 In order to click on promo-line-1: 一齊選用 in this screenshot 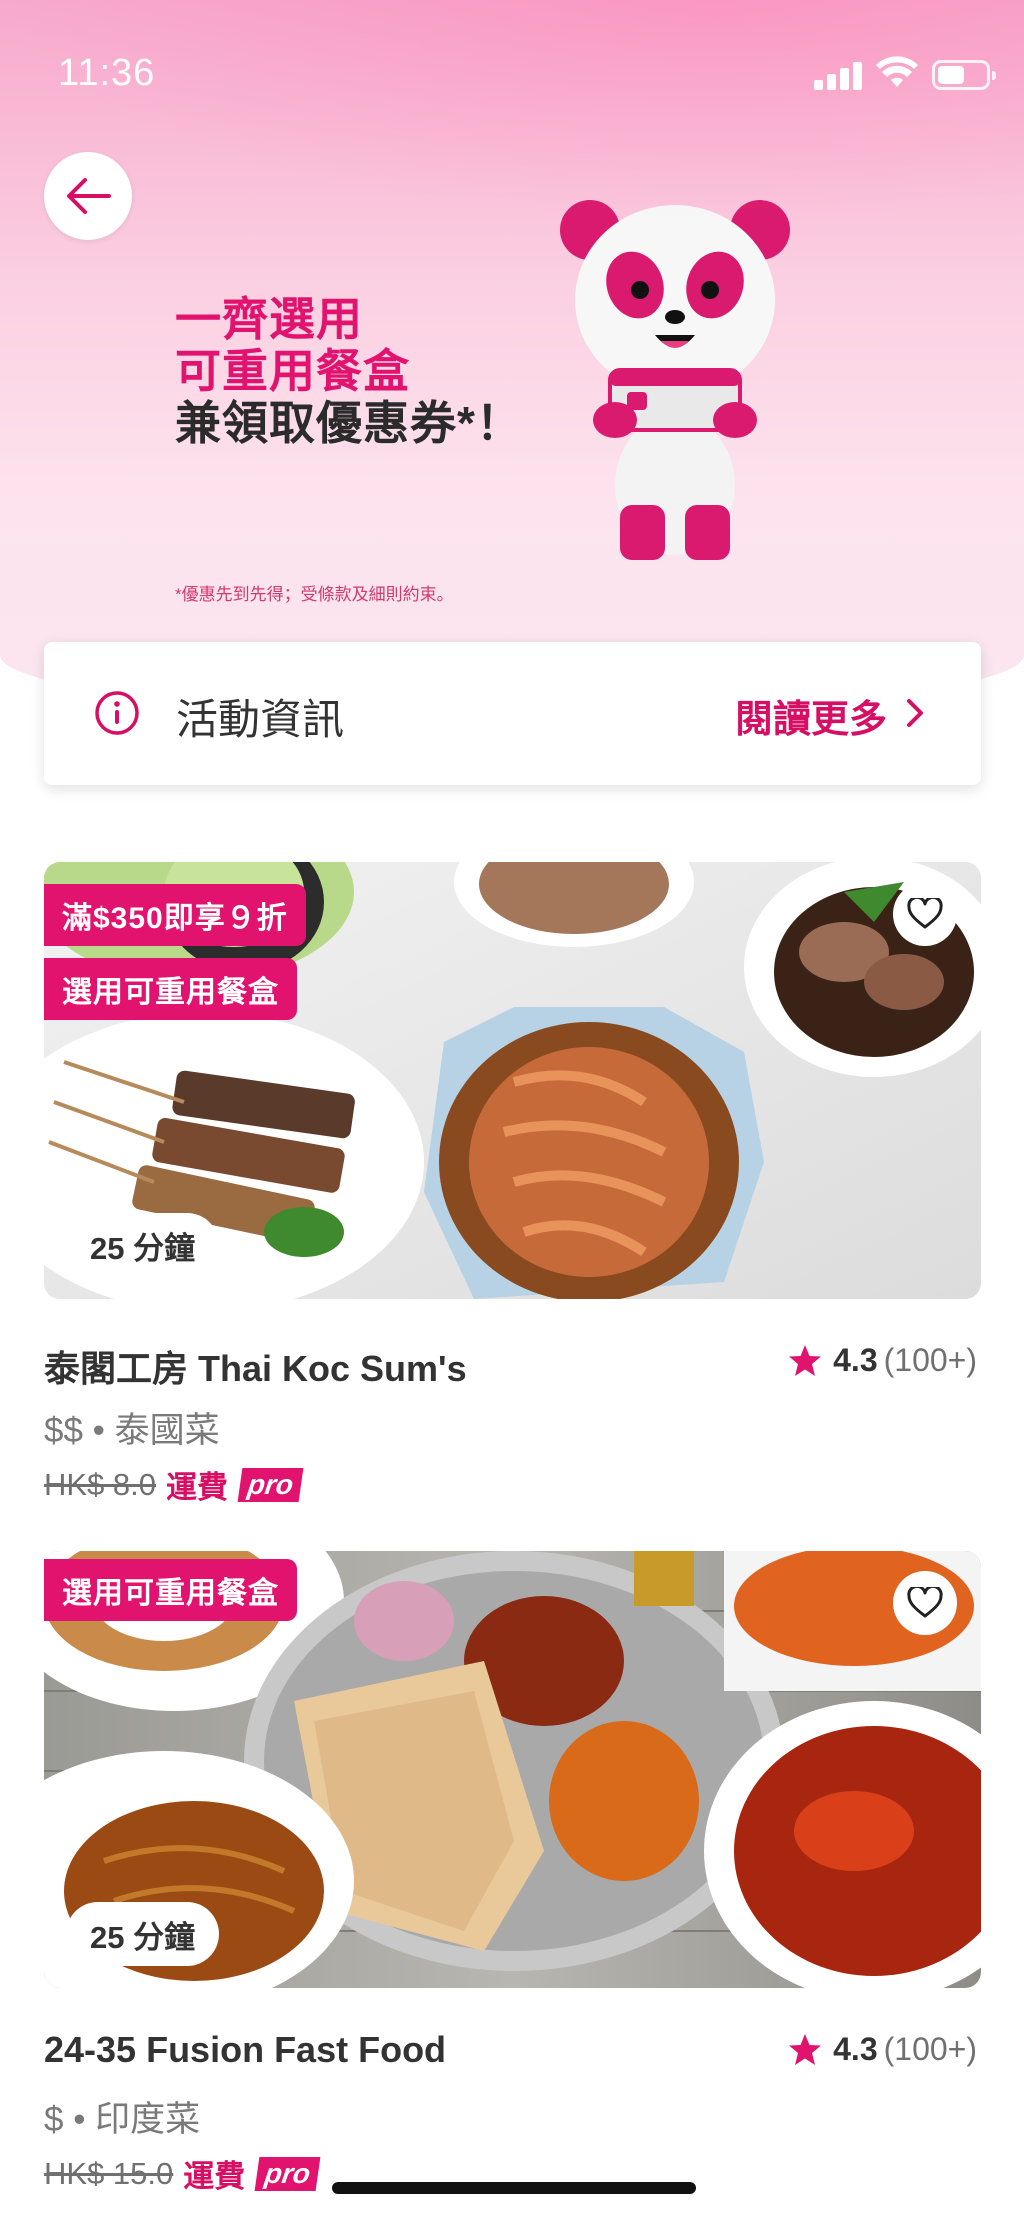, I will do `click(269, 319)`.